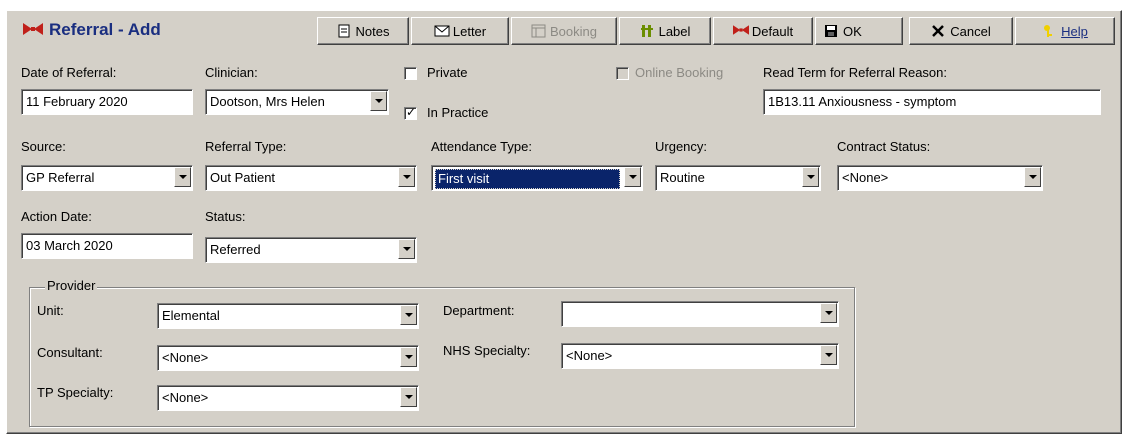  What do you see at coordinates (932, 102) in the screenshot?
I see `read-term-field: 1B13.11 Anxiousness - symptom` at bounding box center [932, 102].